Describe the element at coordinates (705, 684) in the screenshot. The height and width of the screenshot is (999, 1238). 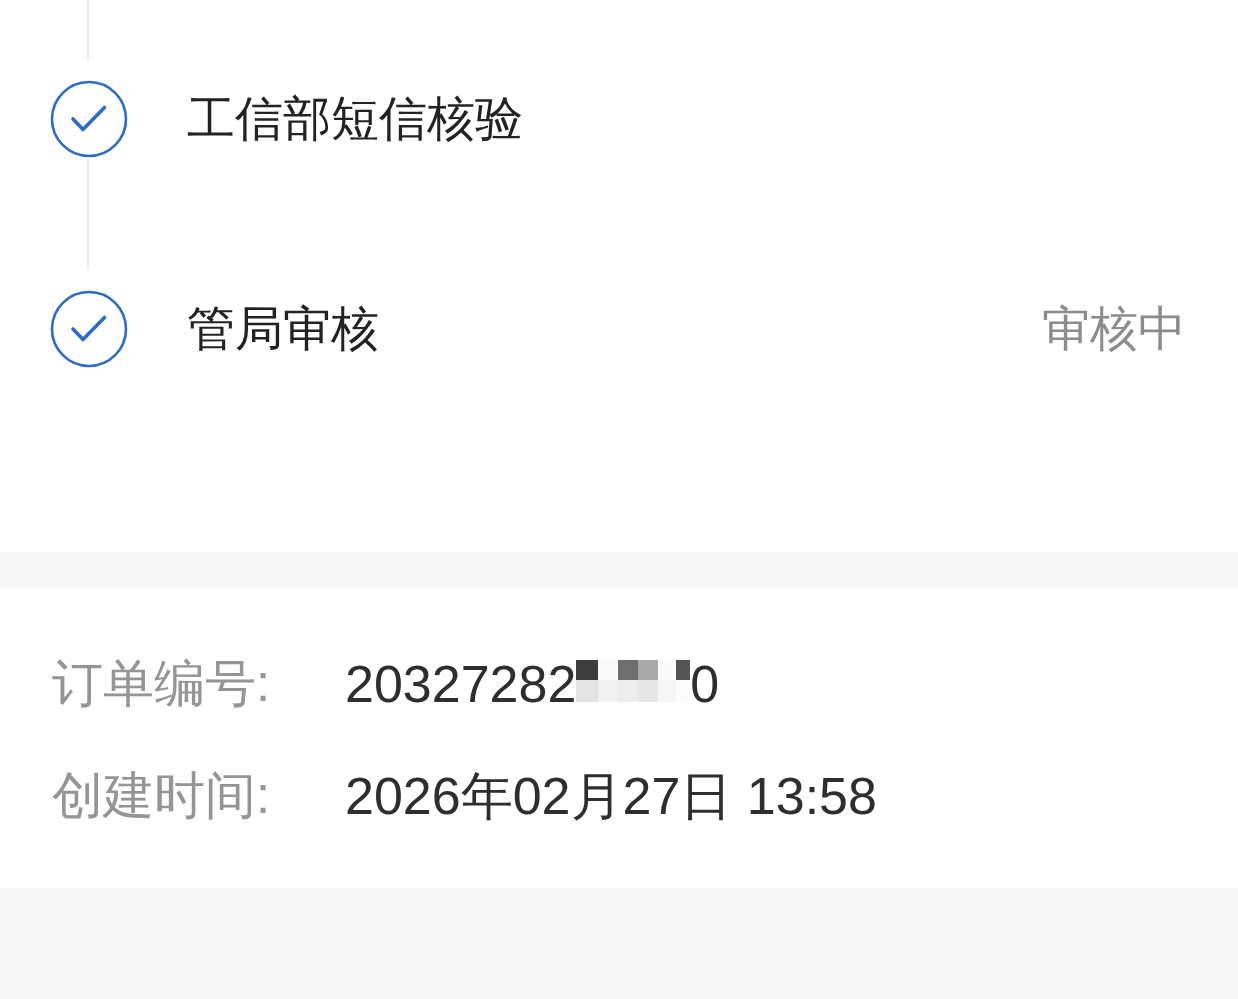
I see `field-value-tail: 0` at that location.